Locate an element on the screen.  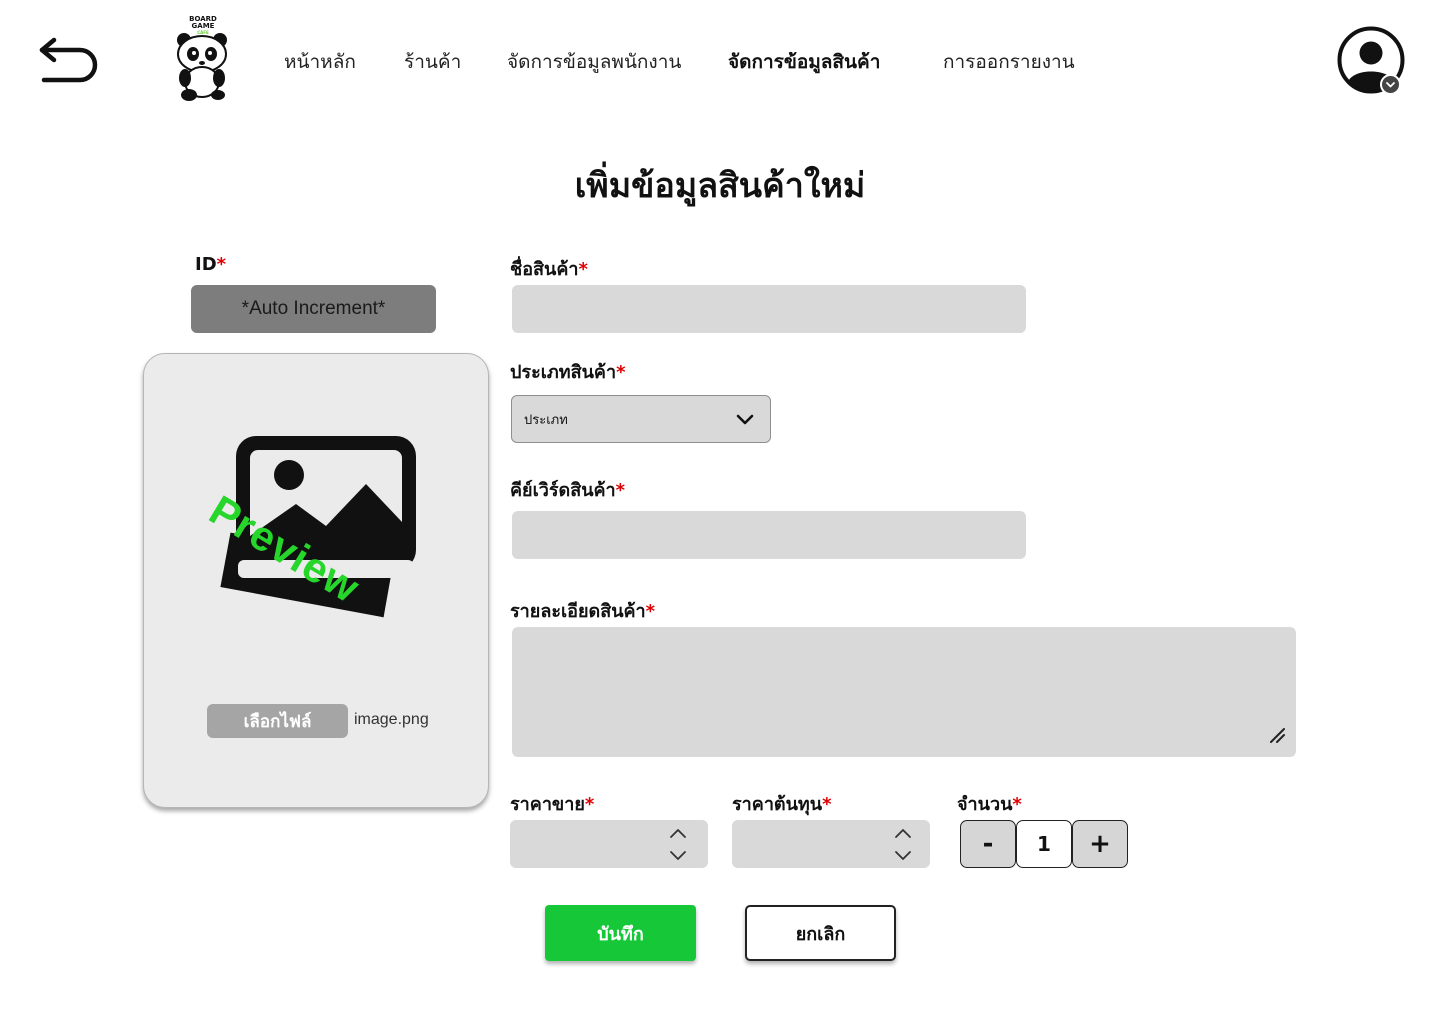
nav-item-manage-products: จัดการข้อมูลสินค้า is located at coordinates (804, 62).